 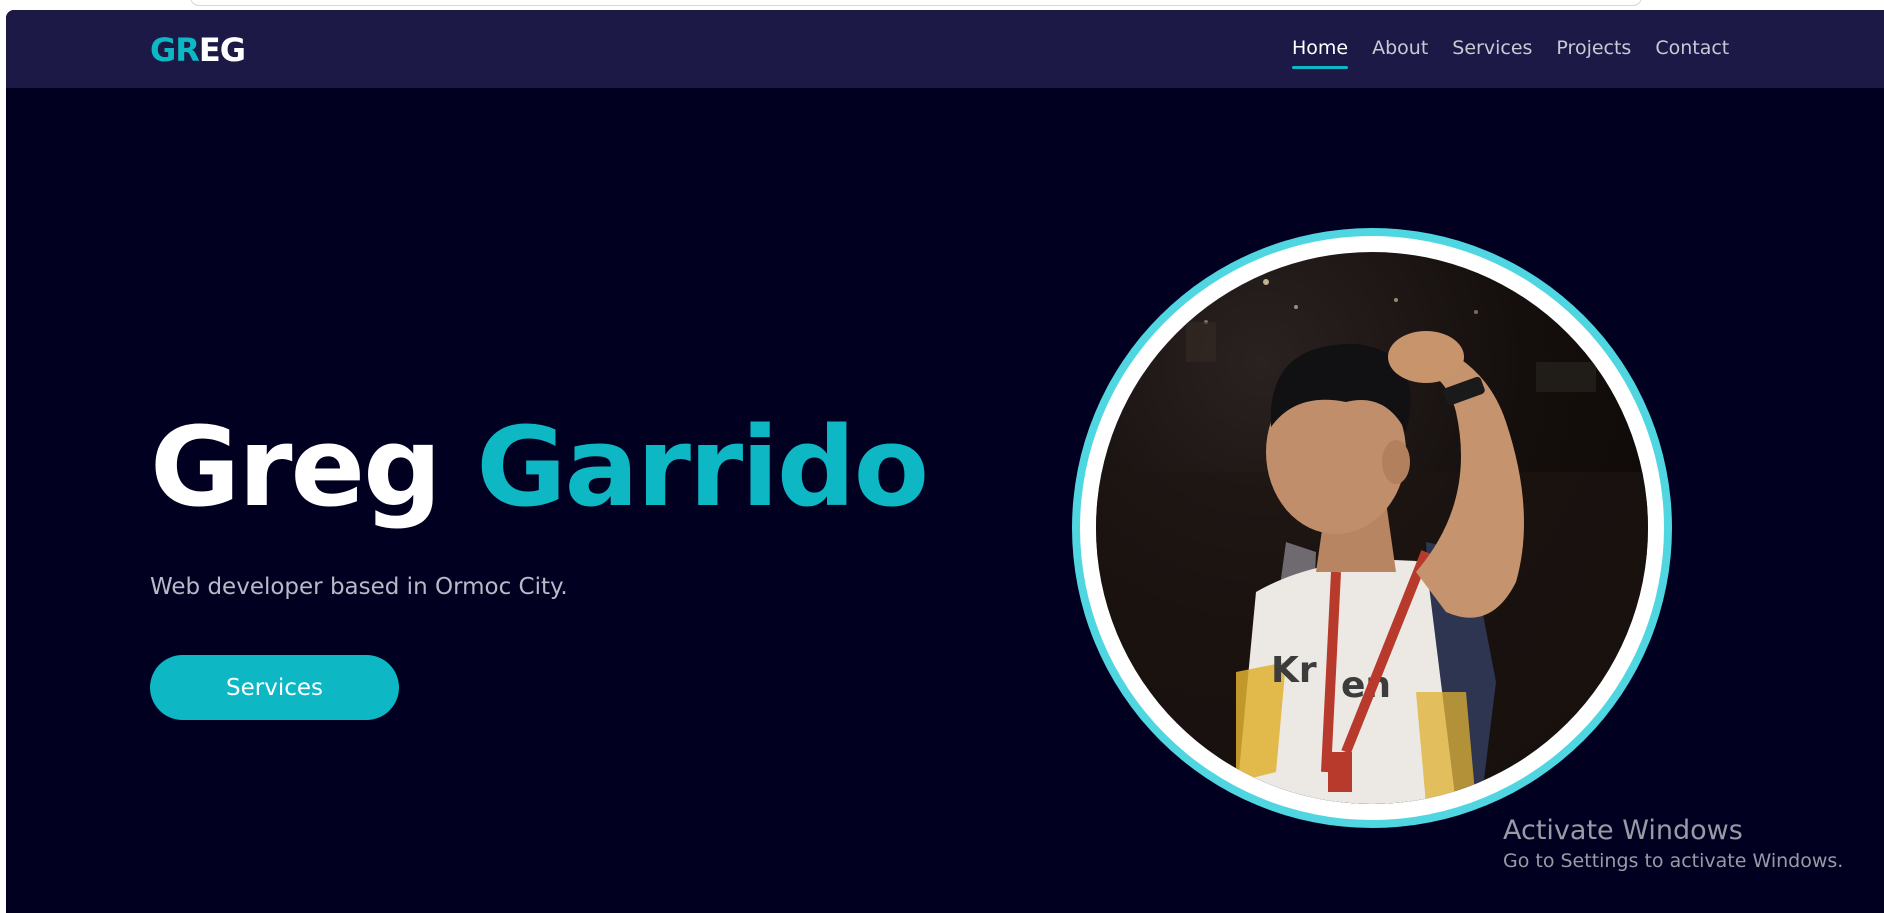 I want to click on hero-first-name: Greg, so click(x=296, y=467).